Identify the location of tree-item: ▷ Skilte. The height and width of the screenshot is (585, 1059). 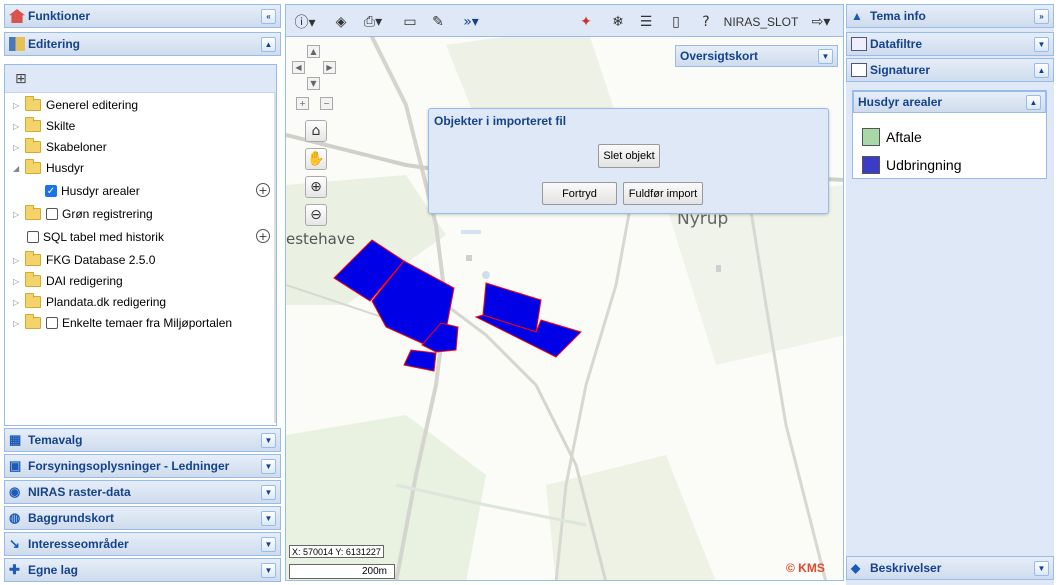
(44, 126).